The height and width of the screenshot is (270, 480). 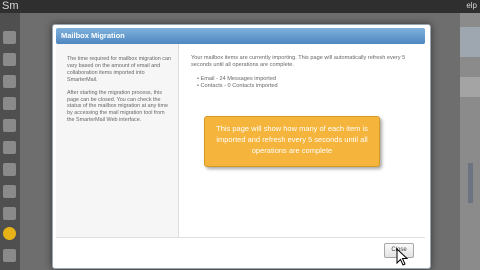 What do you see at coordinates (471, 6) in the screenshot?
I see `help-link: elp` at bounding box center [471, 6].